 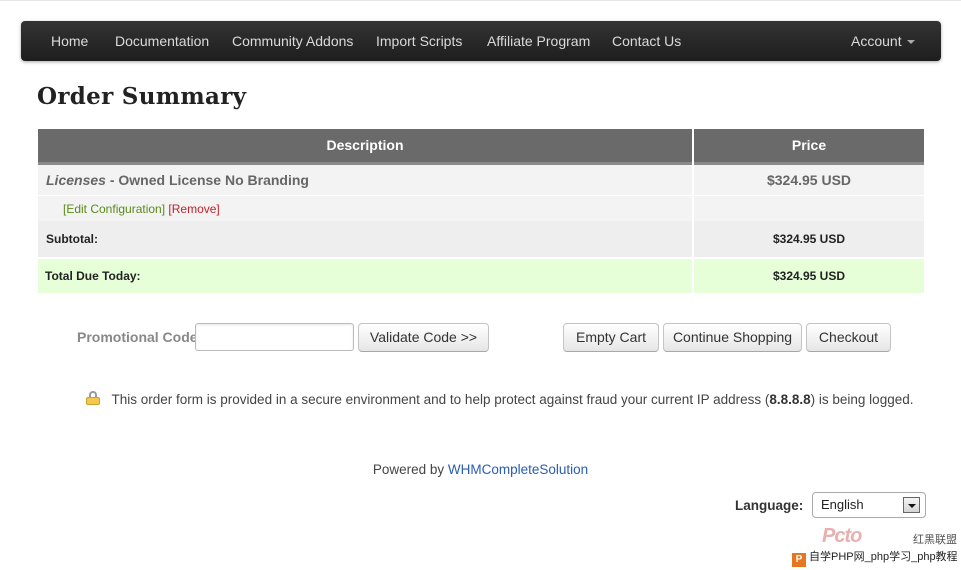 What do you see at coordinates (809, 180) in the screenshot?
I see `item-price: $324.95 USD` at bounding box center [809, 180].